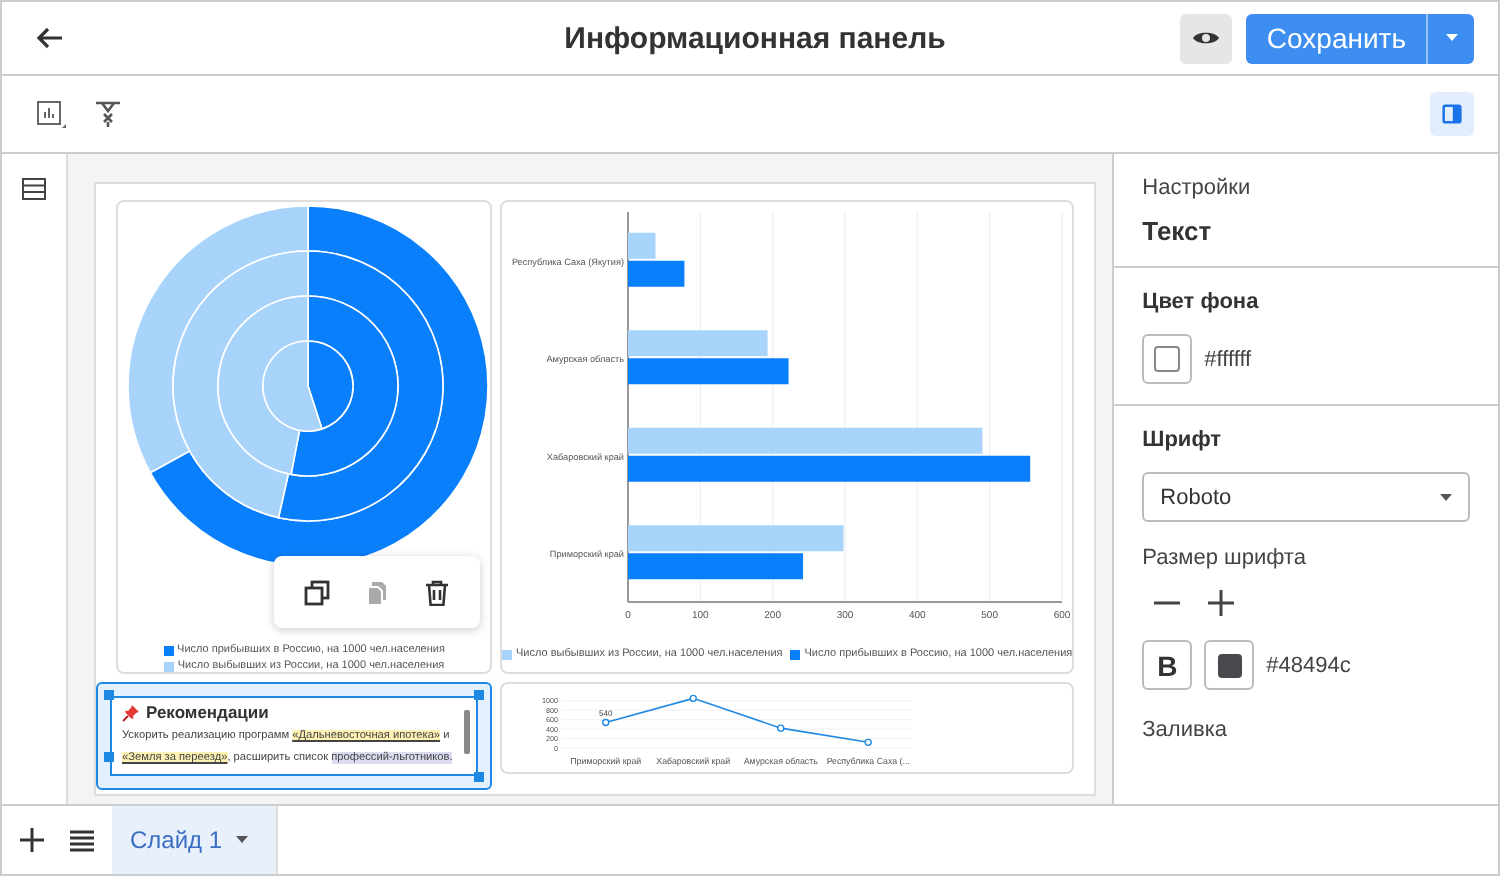  Describe the element at coordinates (1167, 665) in the screenshot. I see `bold-button: B` at that location.